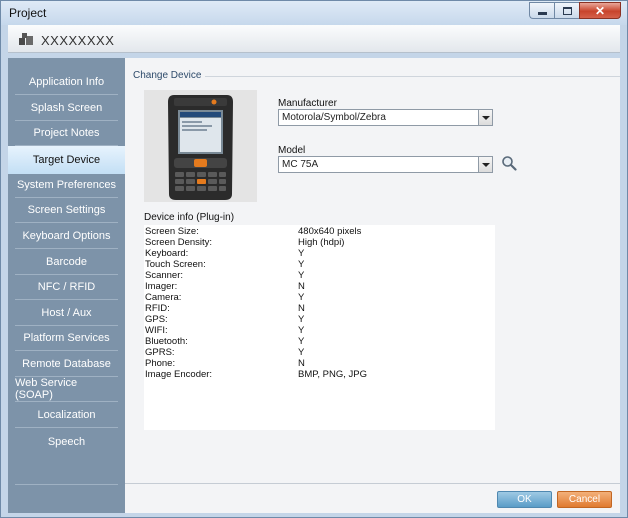 The width and height of the screenshot is (628, 518). Describe the element at coordinates (332, 374) in the screenshot. I see `info-value: BMP, PNG, JPG` at that location.